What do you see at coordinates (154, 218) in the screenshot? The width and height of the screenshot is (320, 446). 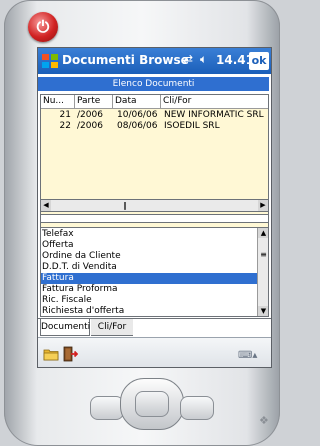 I see `detail-field` at bounding box center [154, 218].